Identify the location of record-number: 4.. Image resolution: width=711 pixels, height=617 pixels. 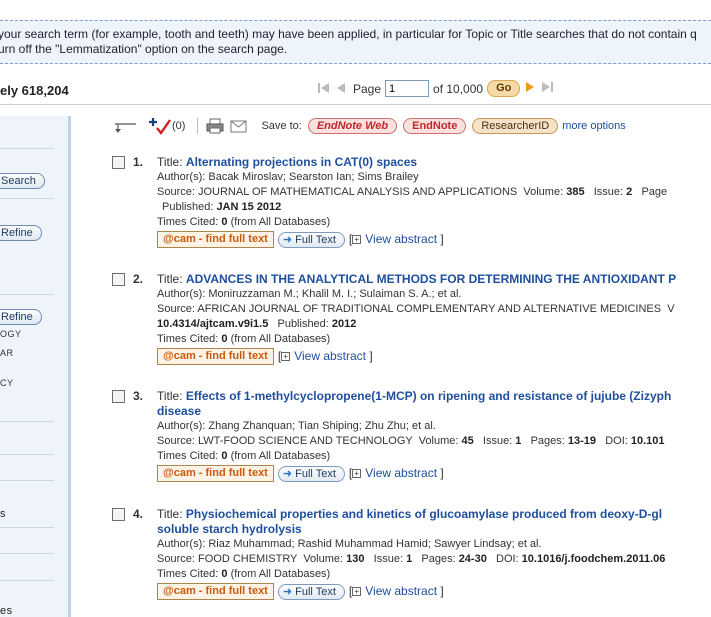
(138, 514).